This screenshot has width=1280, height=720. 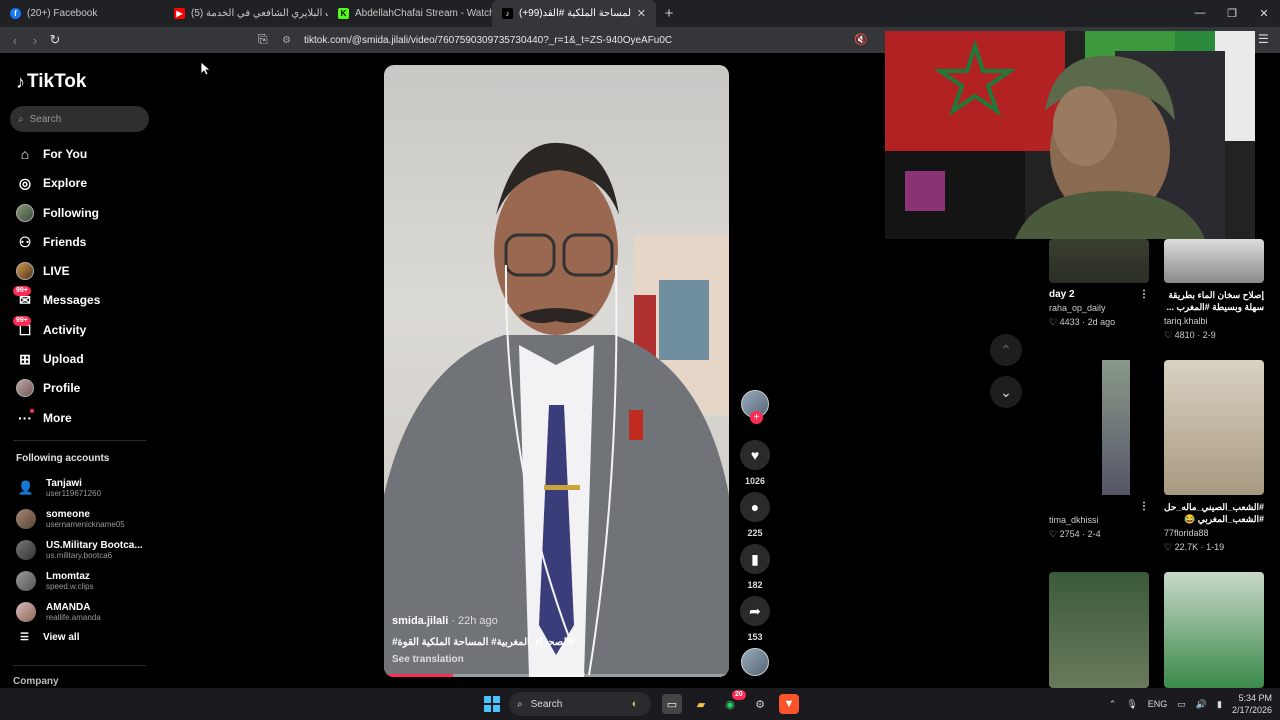 I want to click on nav-messages: ✉ 99+ Messages, so click(x=56, y=299).